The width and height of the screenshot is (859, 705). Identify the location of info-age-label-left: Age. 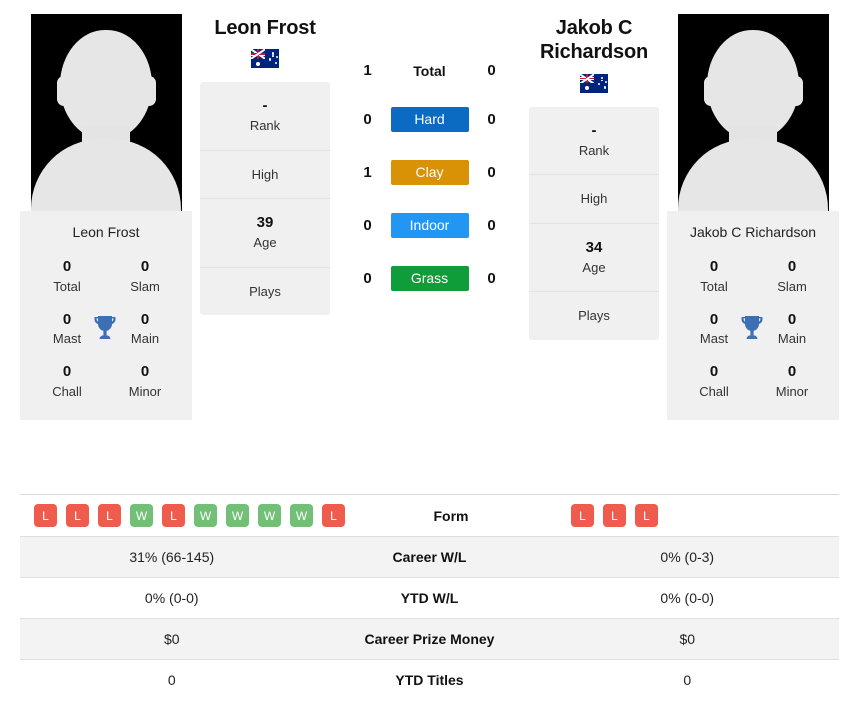
(265, 243).